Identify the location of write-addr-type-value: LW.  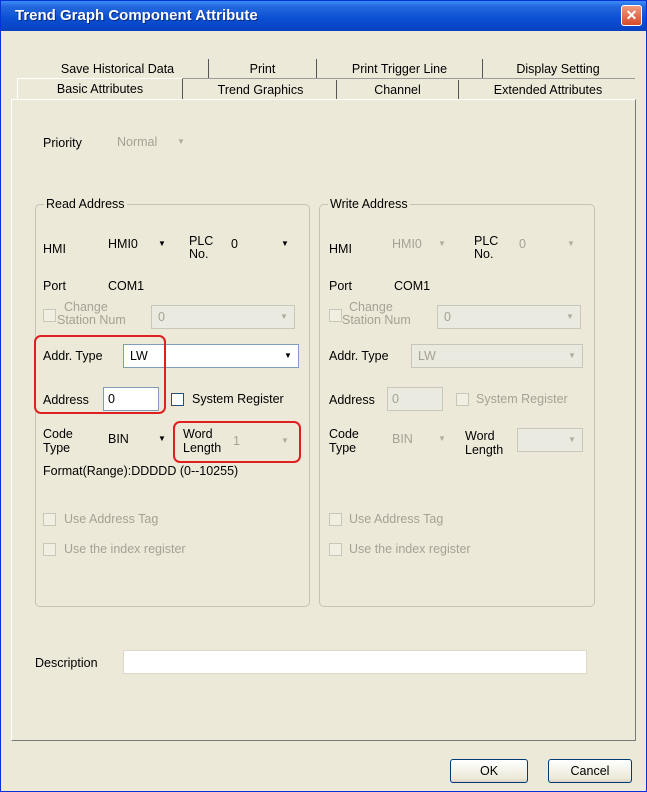
(427, 356).